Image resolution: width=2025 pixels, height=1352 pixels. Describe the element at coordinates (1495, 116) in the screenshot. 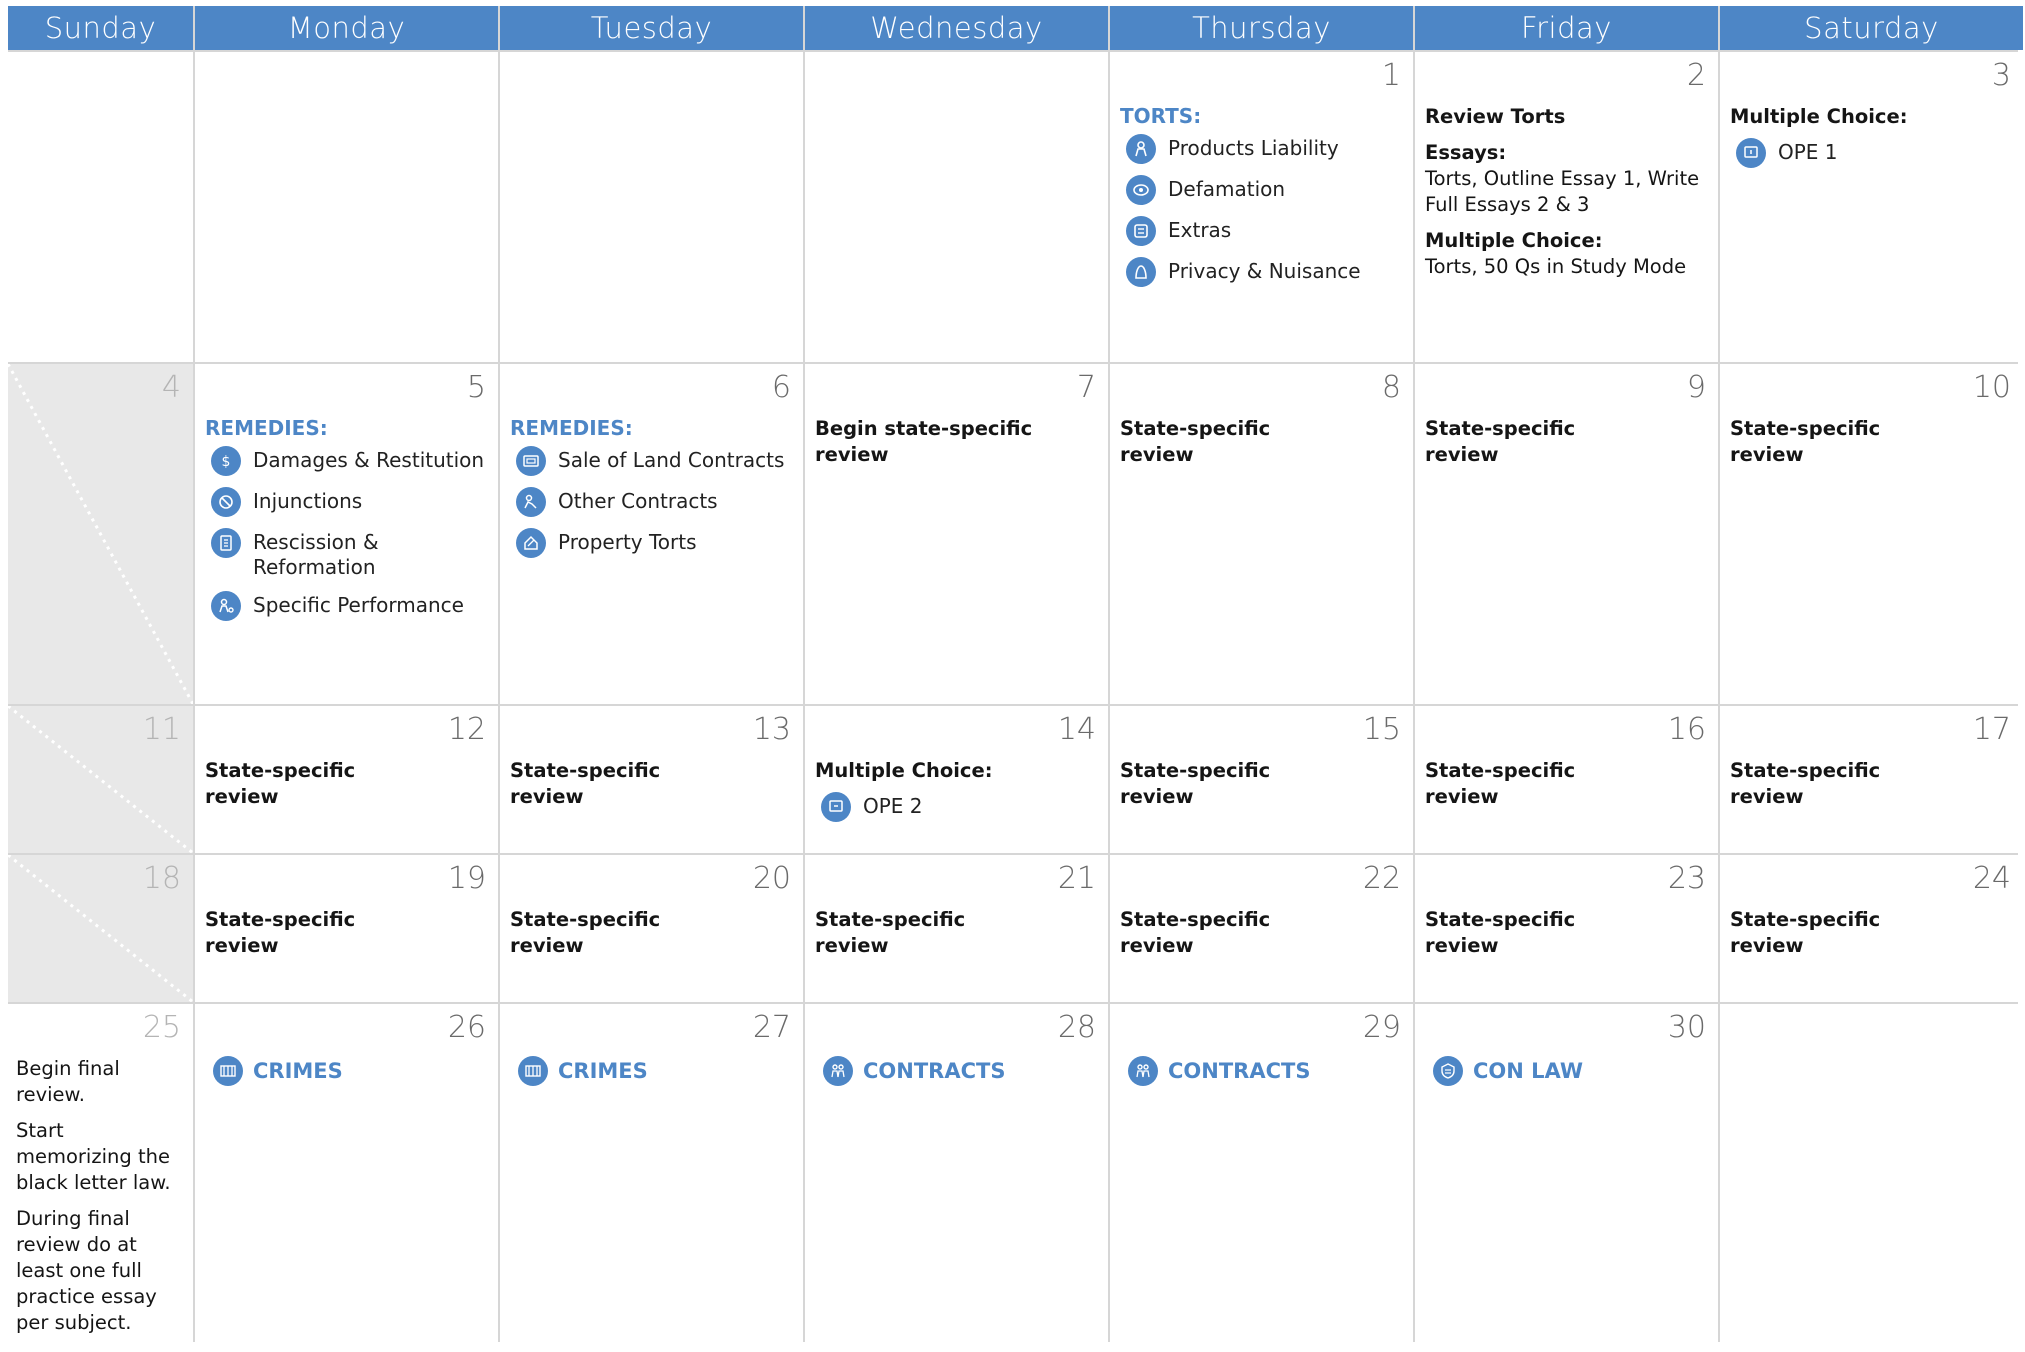

I see `review-torts-title: Review Torts` at that location.